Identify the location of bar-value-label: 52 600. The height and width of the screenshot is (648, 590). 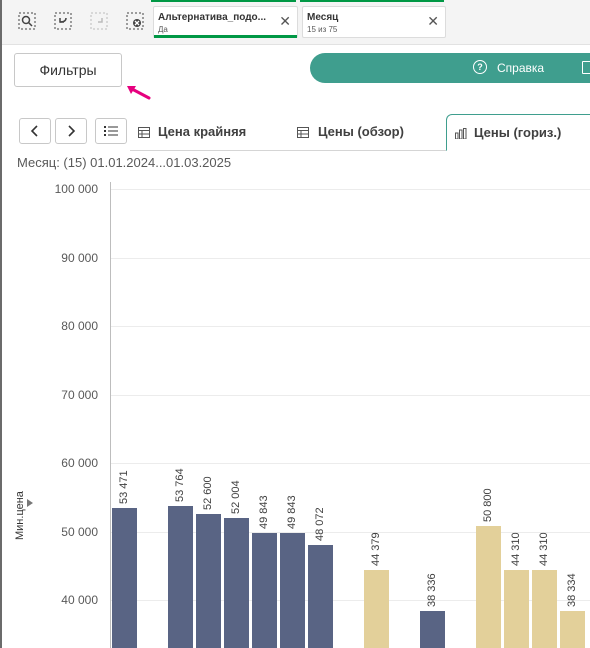
(208, 493).